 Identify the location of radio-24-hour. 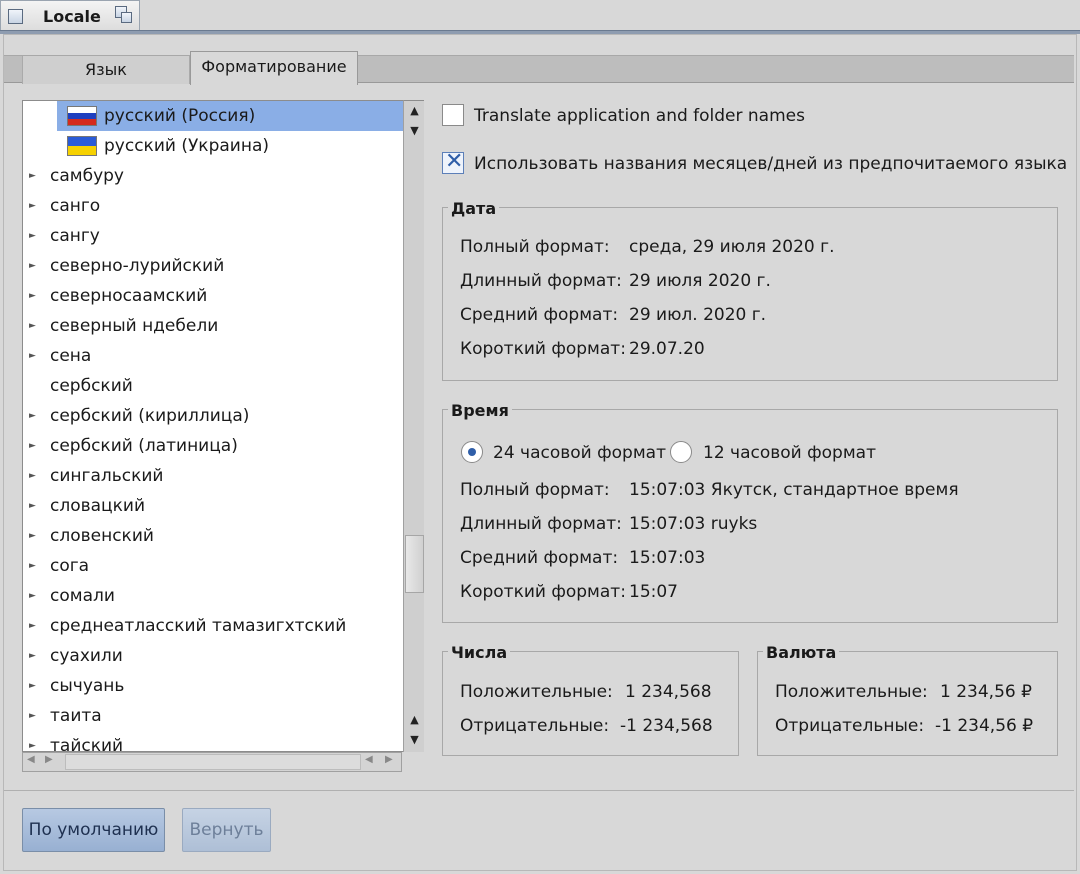
(472, 452).